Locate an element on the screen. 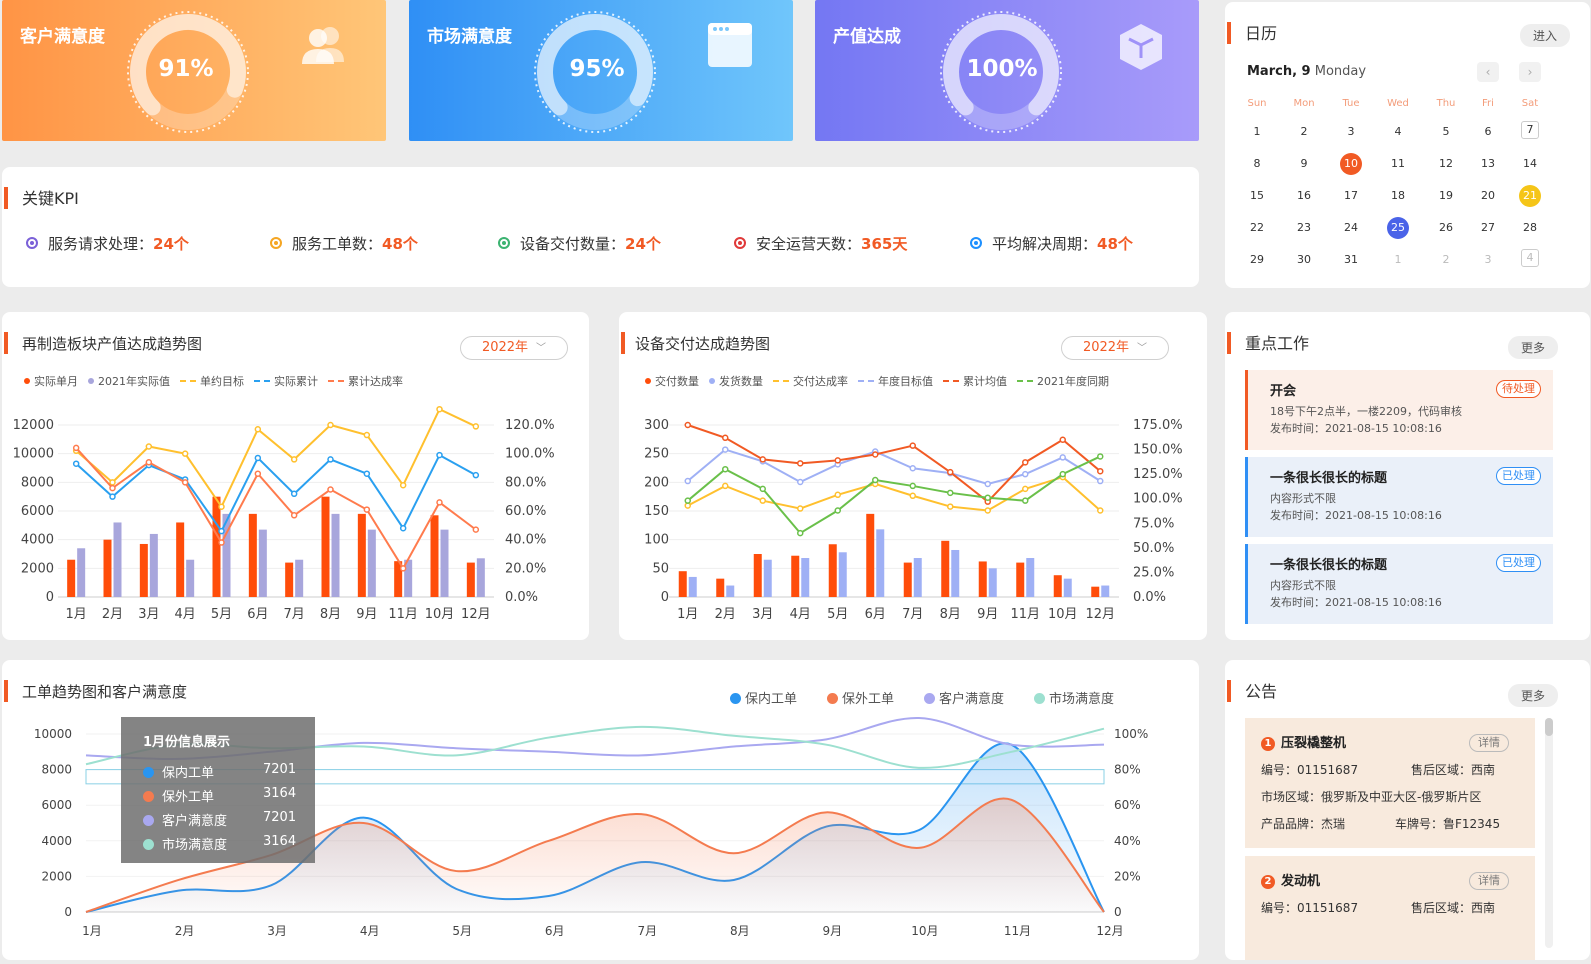 This screenshot has height=964, width=1591. calendar-day: 19 is located at coordinates (1446, 196).